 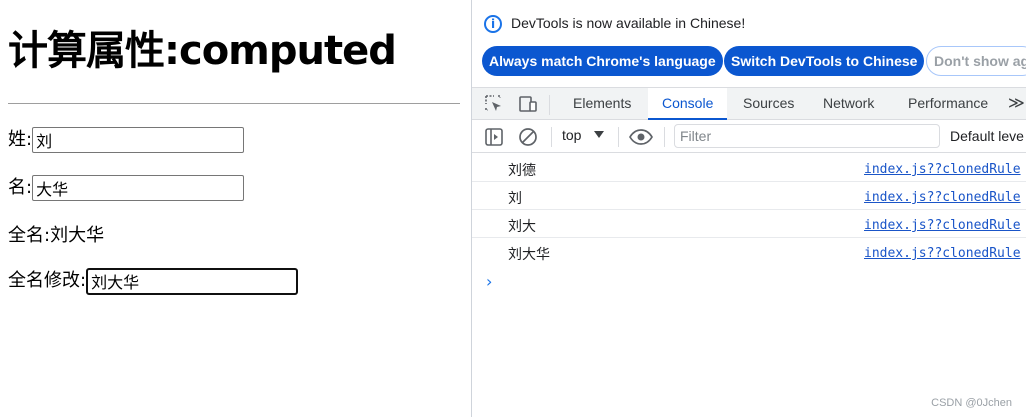 I want to click on tab-sources: Sources, so click(x=768, y=104).